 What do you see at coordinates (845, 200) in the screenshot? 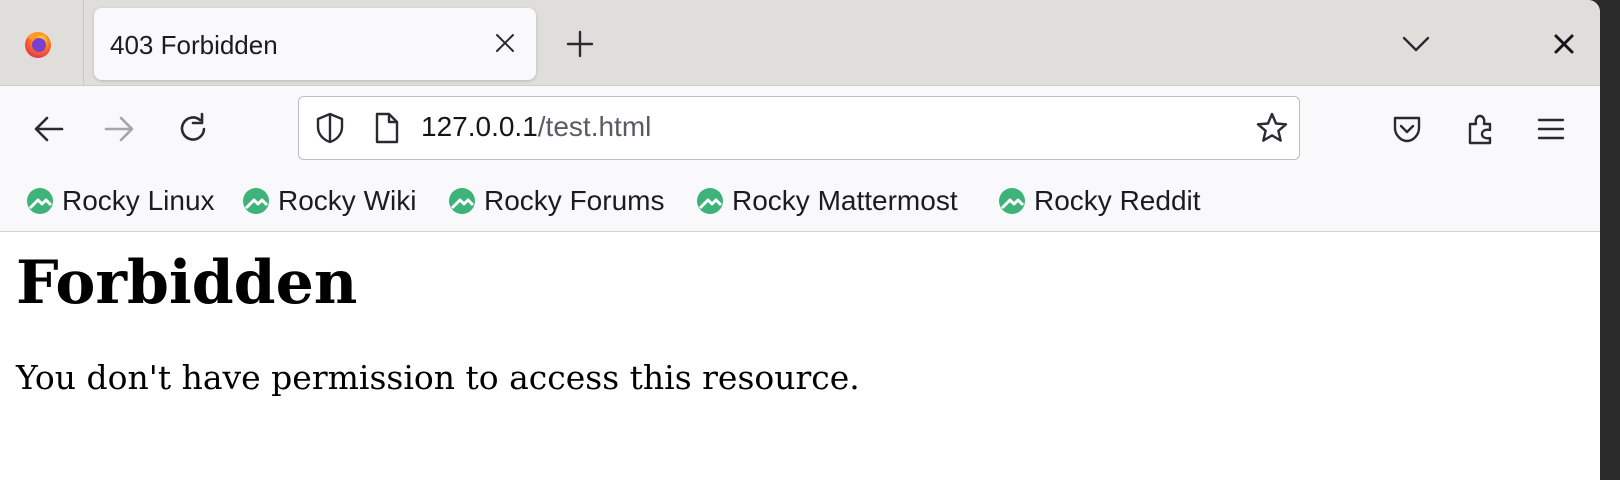
I see `bookmark-label: Rocky Mattermost` at bounding box center [845, 200].